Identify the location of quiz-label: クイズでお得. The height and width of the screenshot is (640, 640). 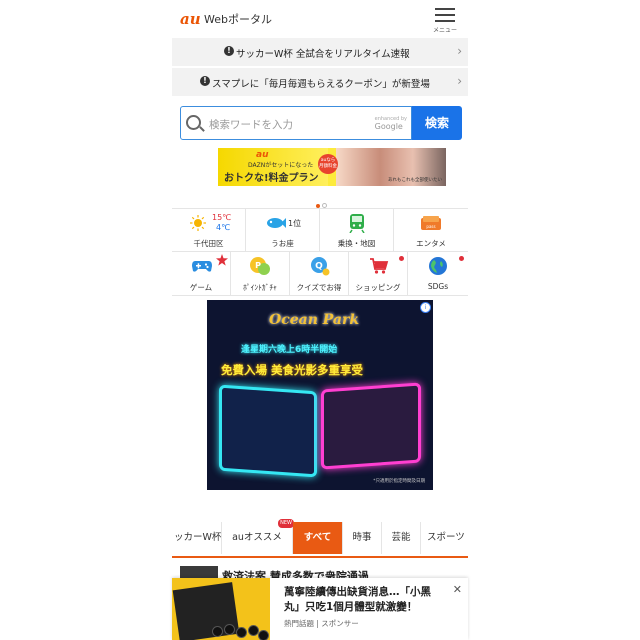
(319, 287).